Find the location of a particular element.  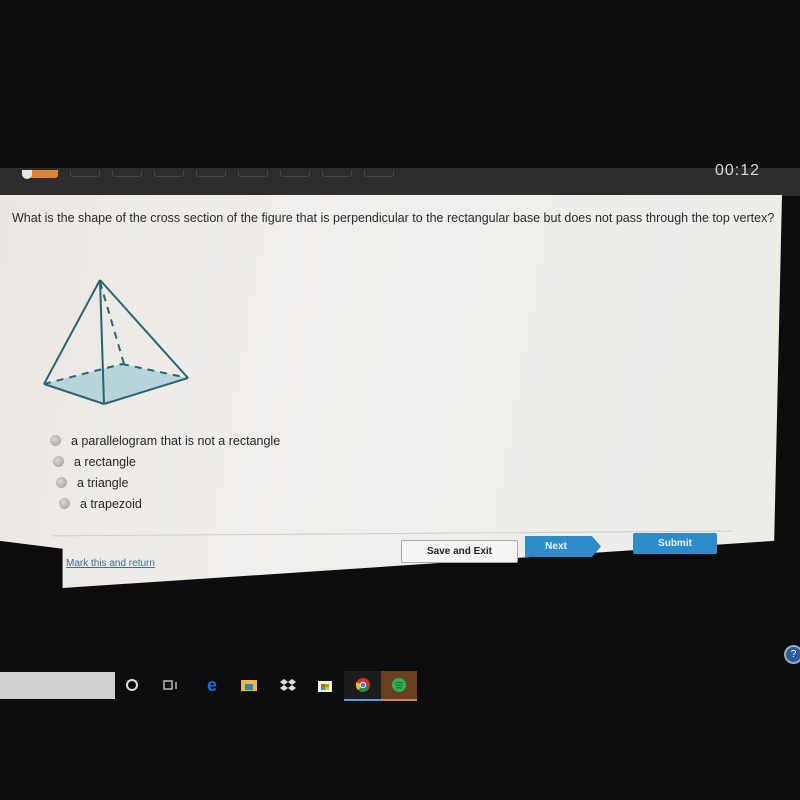

option-label: a triangle is located at coordinates (103, 482).